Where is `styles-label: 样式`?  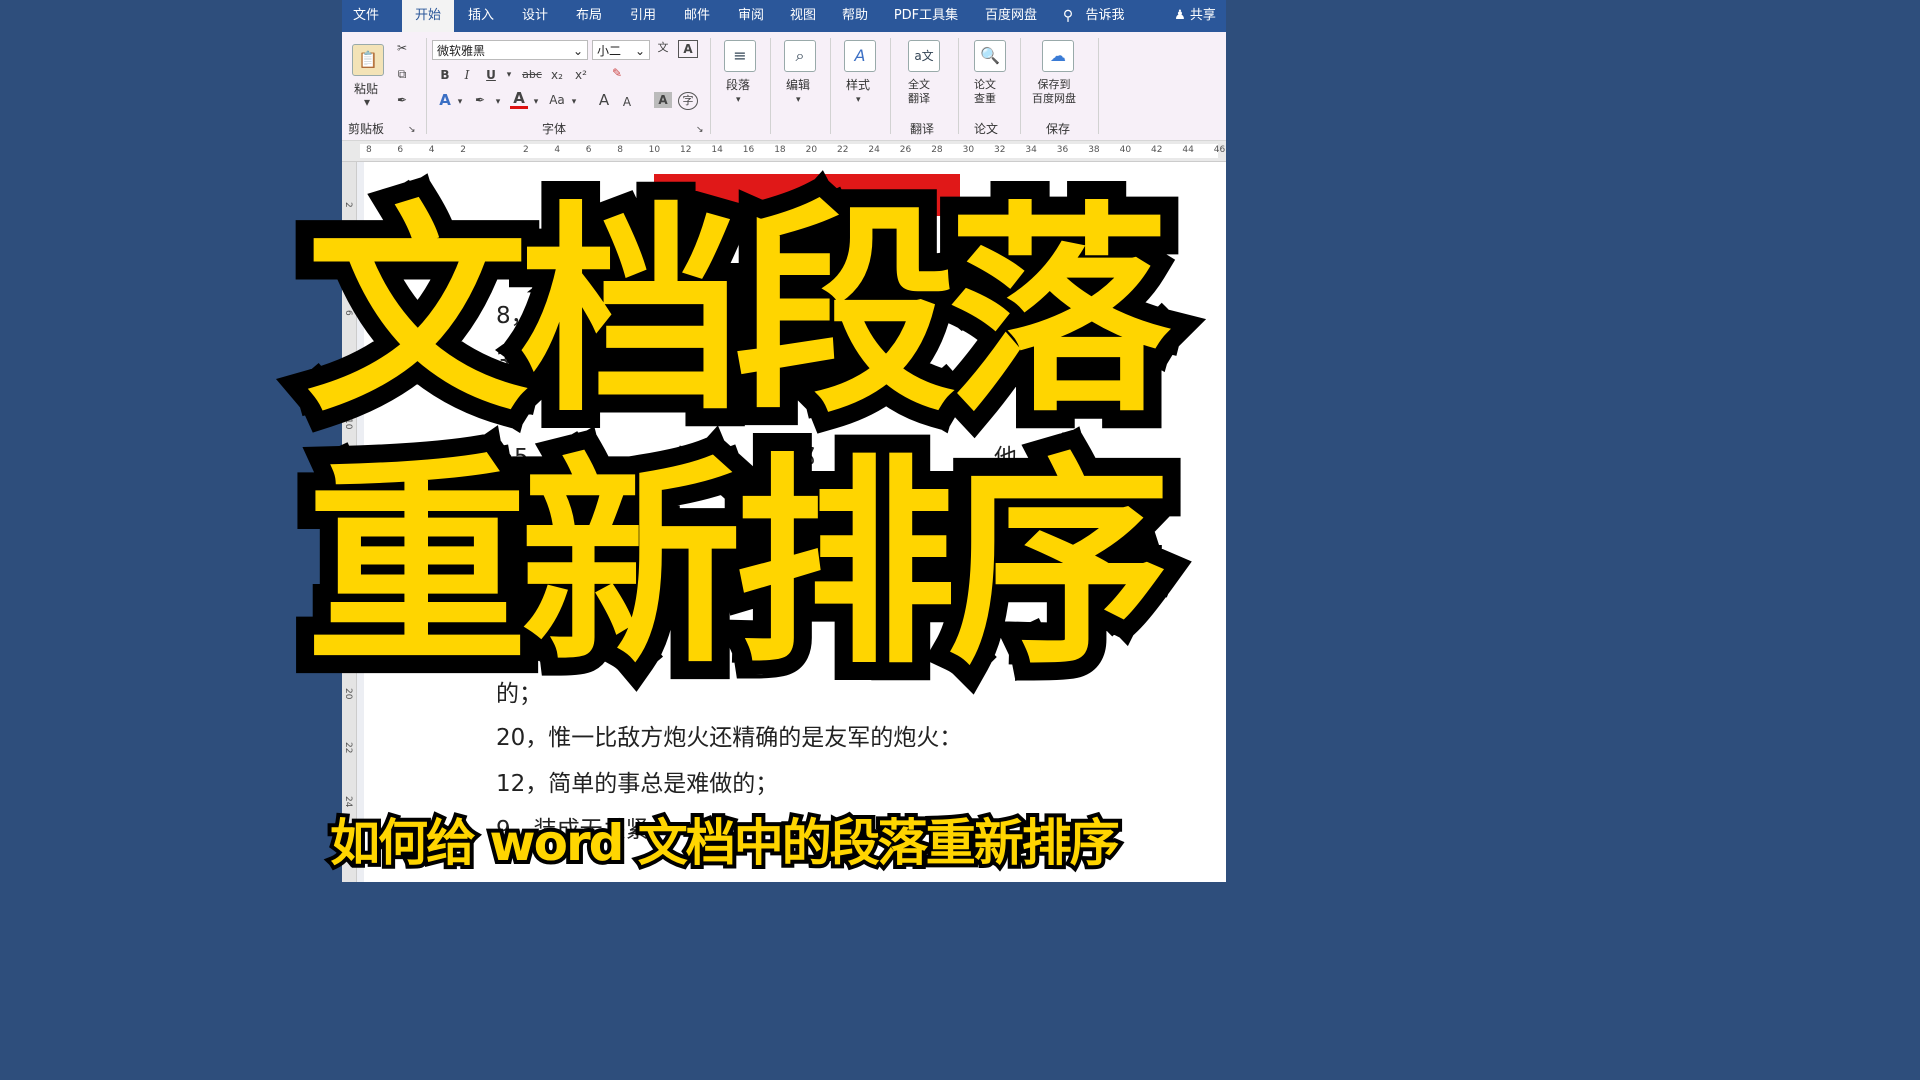
styles-label: 样式 is located at coordinates (858, 84).